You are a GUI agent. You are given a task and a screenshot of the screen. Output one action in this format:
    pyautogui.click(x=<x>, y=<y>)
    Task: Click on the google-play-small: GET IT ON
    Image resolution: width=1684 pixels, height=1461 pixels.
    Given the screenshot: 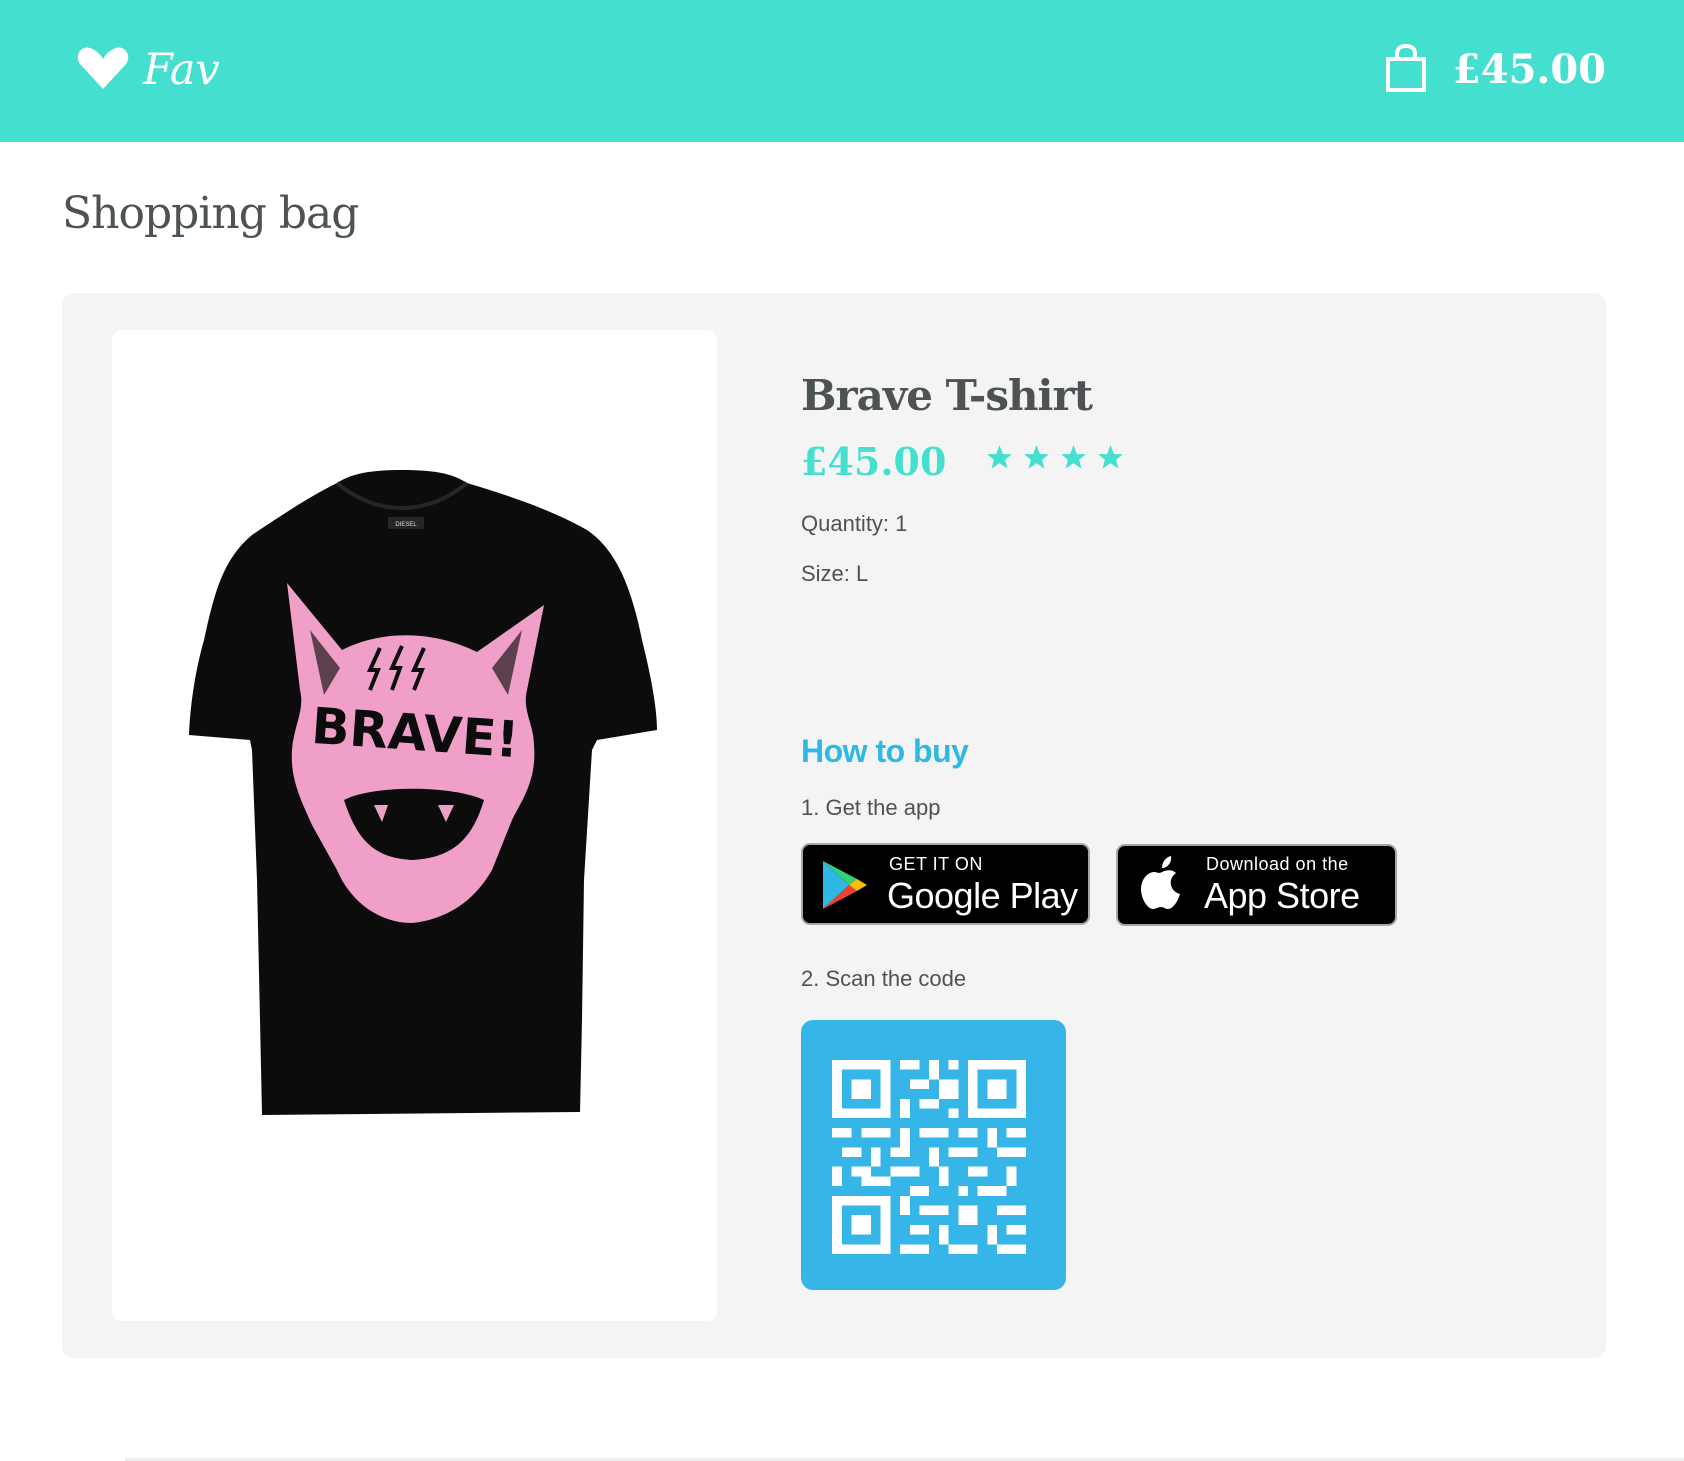 What is the action you would take?
    pyautogui.click(x=936, y=864)
    